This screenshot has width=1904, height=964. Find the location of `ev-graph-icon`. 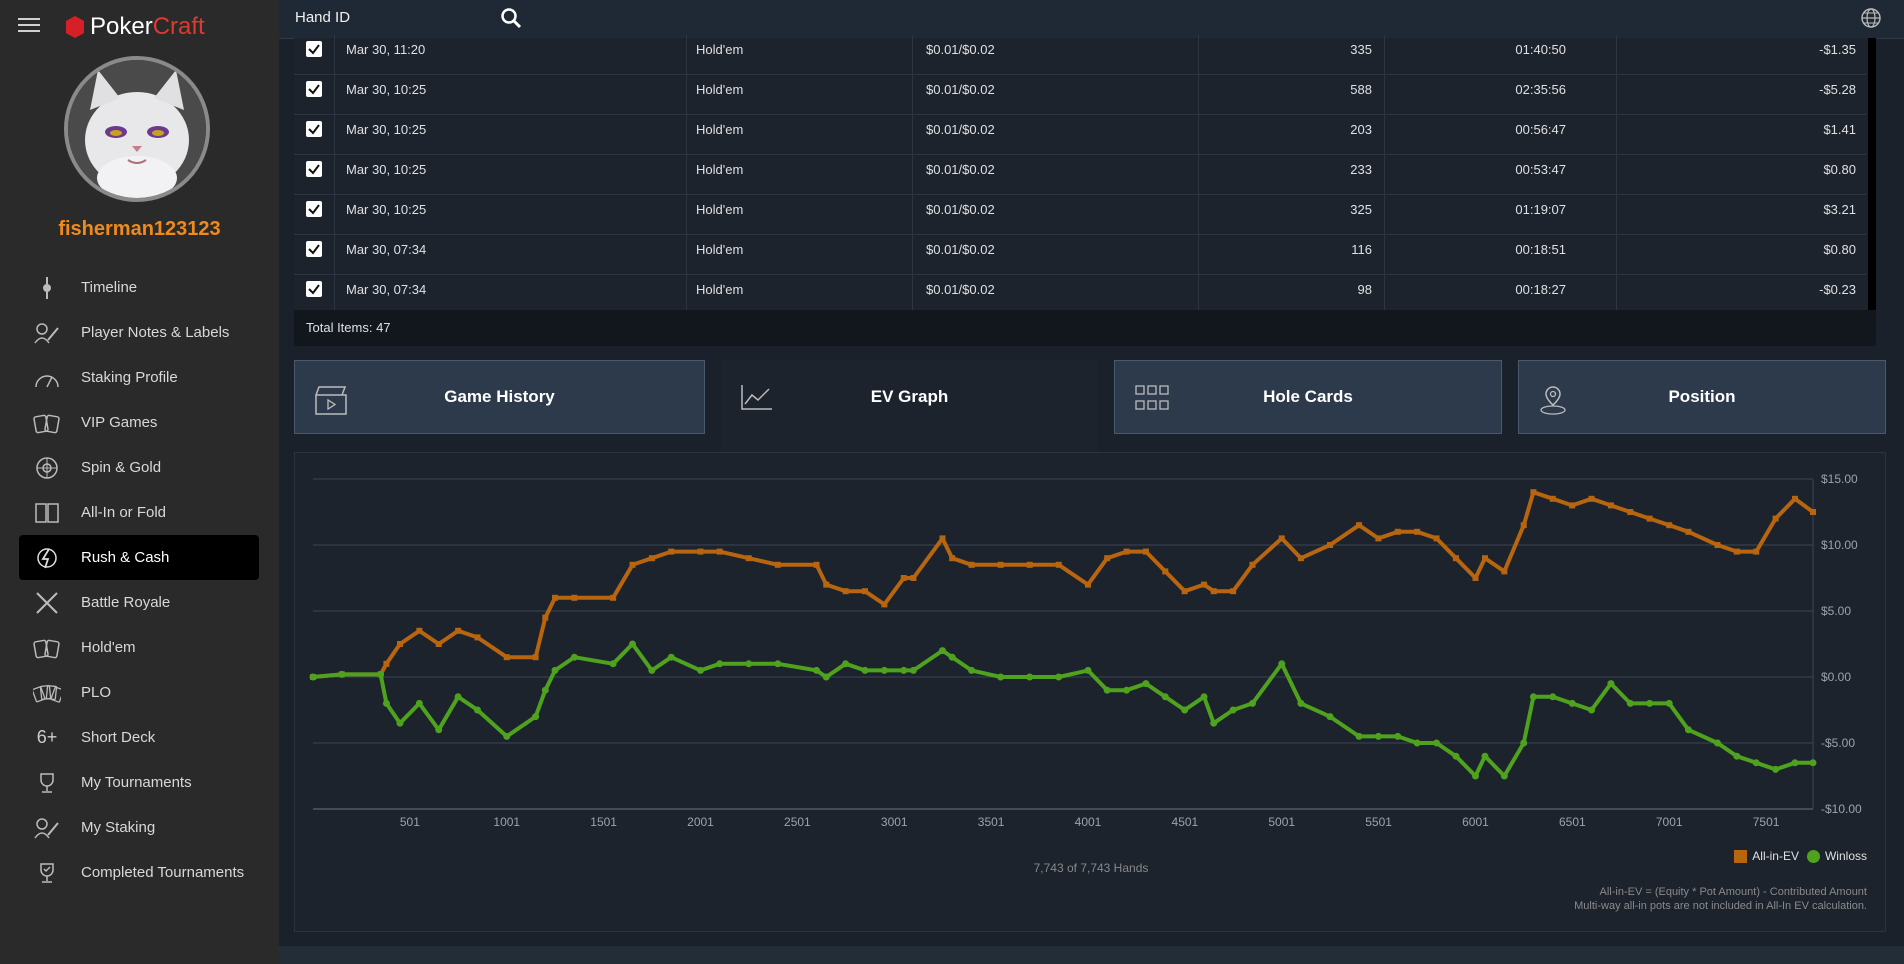

ev-graph-icon is located at coordinates (757, 399).